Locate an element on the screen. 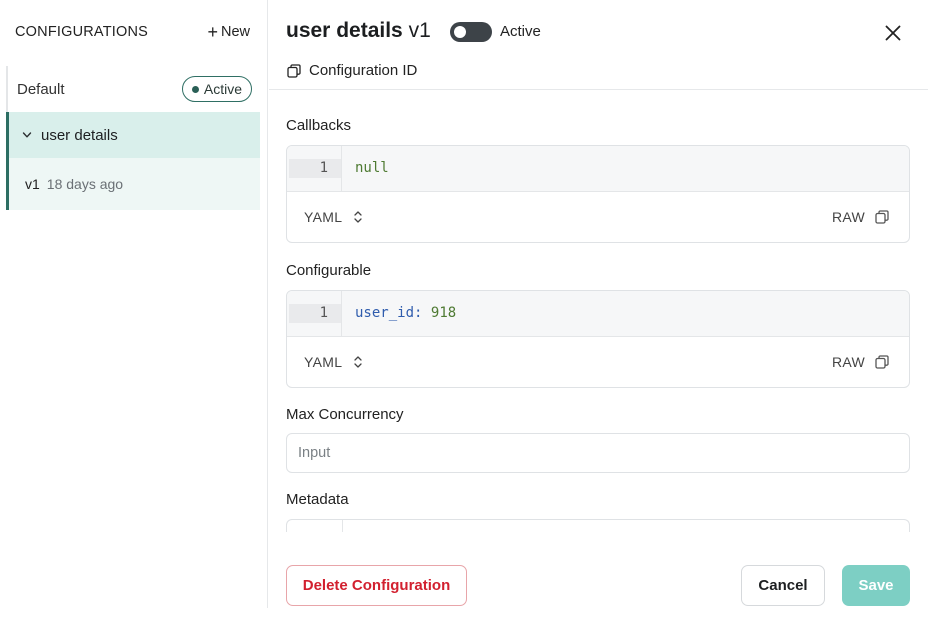 The width and height of the screenshot is (936, 625). active-badge: Active is located at coordinates (216, 89).